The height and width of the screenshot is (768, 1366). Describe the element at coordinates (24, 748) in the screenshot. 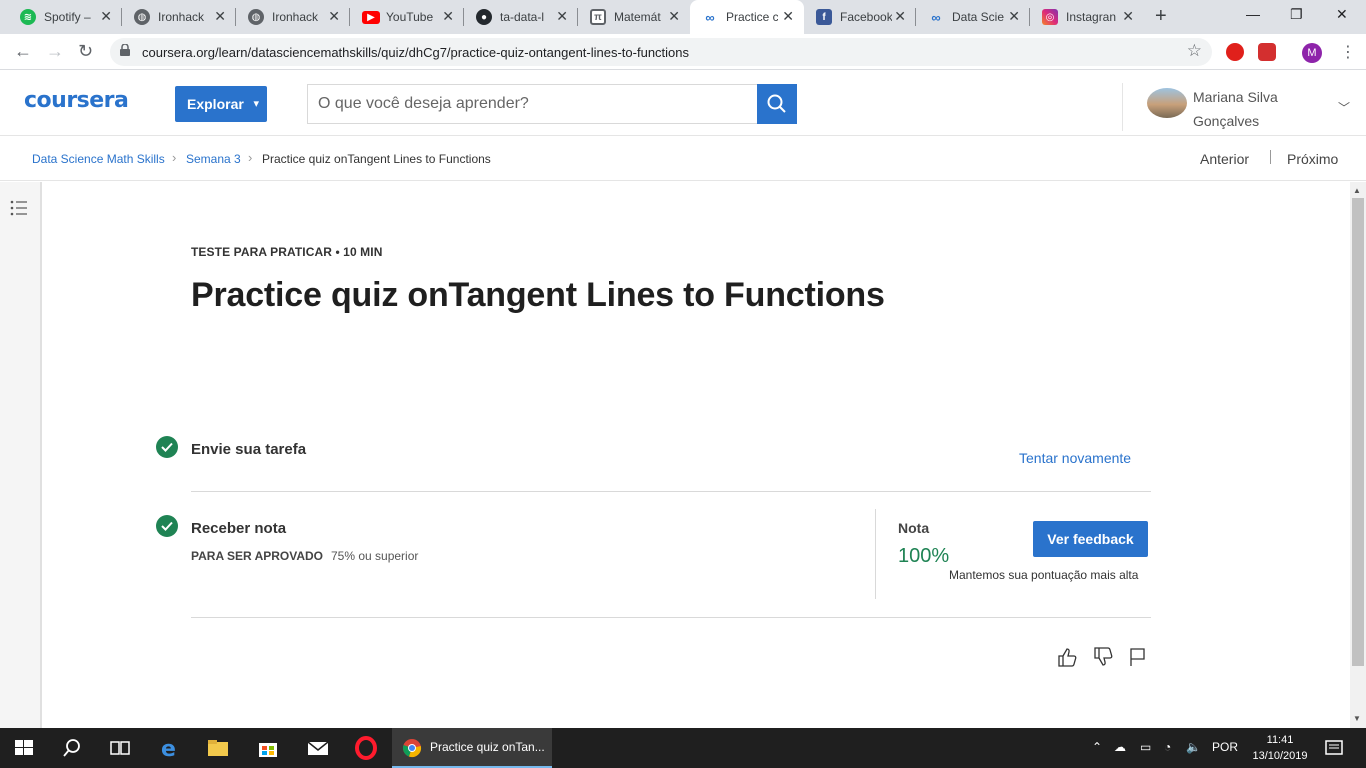

I see `windows-start-icon` at that location.